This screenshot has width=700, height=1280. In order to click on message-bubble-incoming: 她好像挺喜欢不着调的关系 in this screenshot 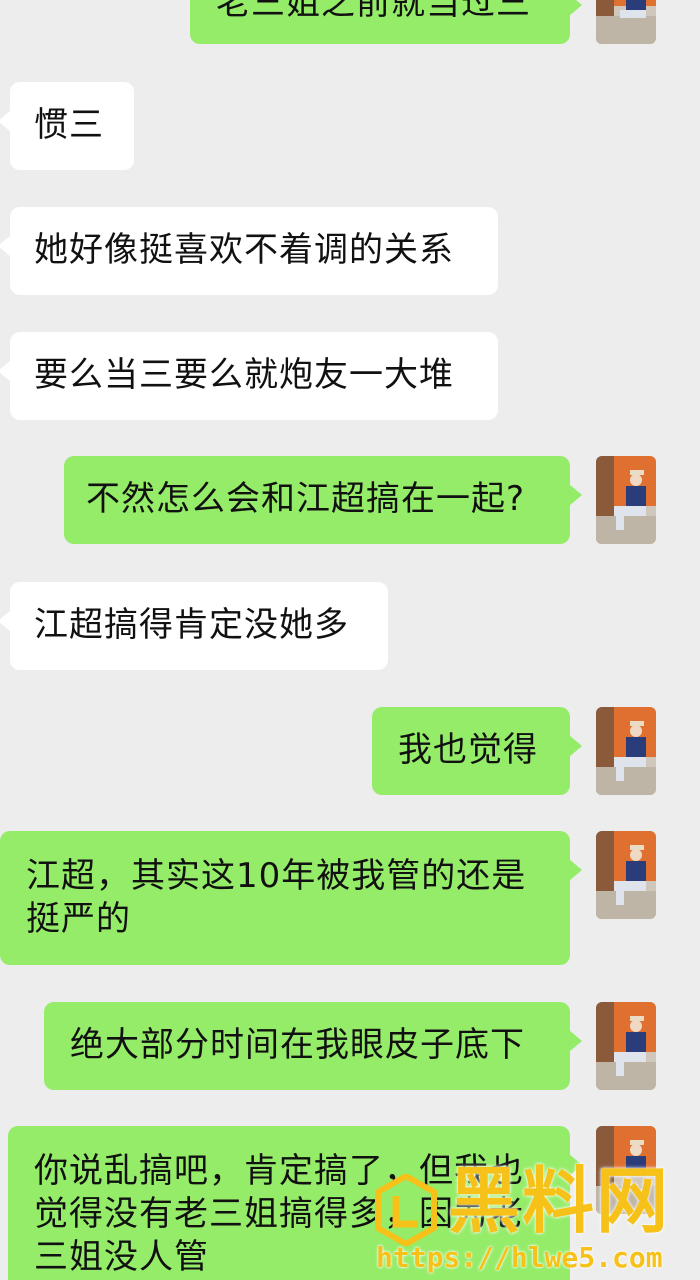, I will do `click(249, 251)`.